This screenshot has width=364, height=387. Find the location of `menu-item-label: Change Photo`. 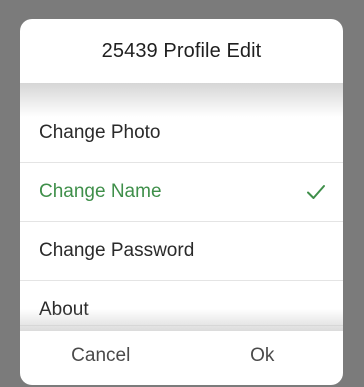

menu-item-label: Change Photo is located at coordinates (100, 132).